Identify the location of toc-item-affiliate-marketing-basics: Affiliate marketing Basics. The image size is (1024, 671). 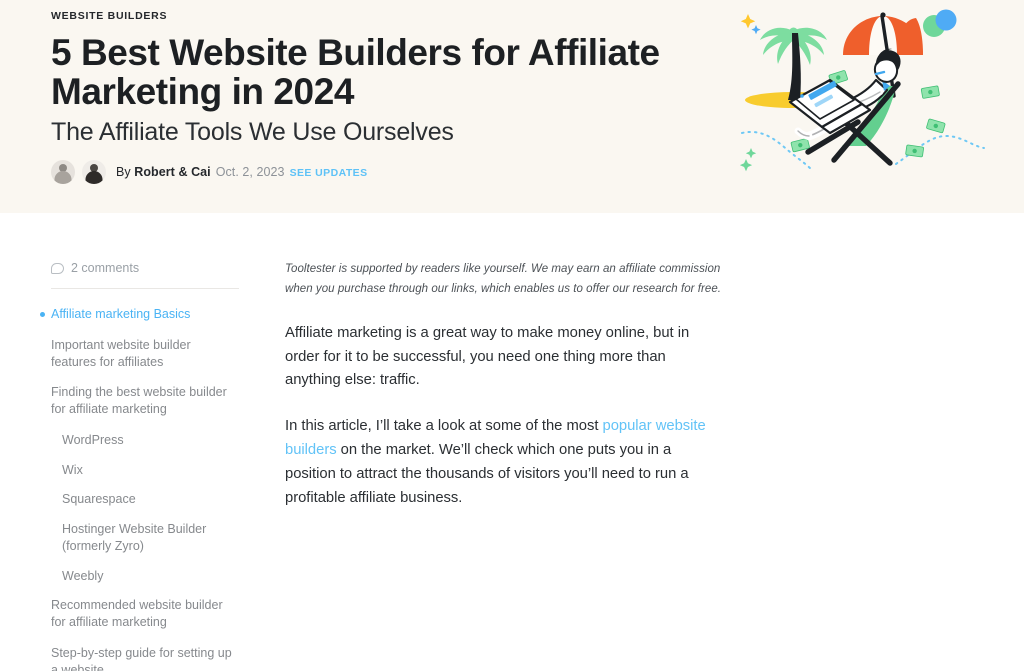
(139, 314).